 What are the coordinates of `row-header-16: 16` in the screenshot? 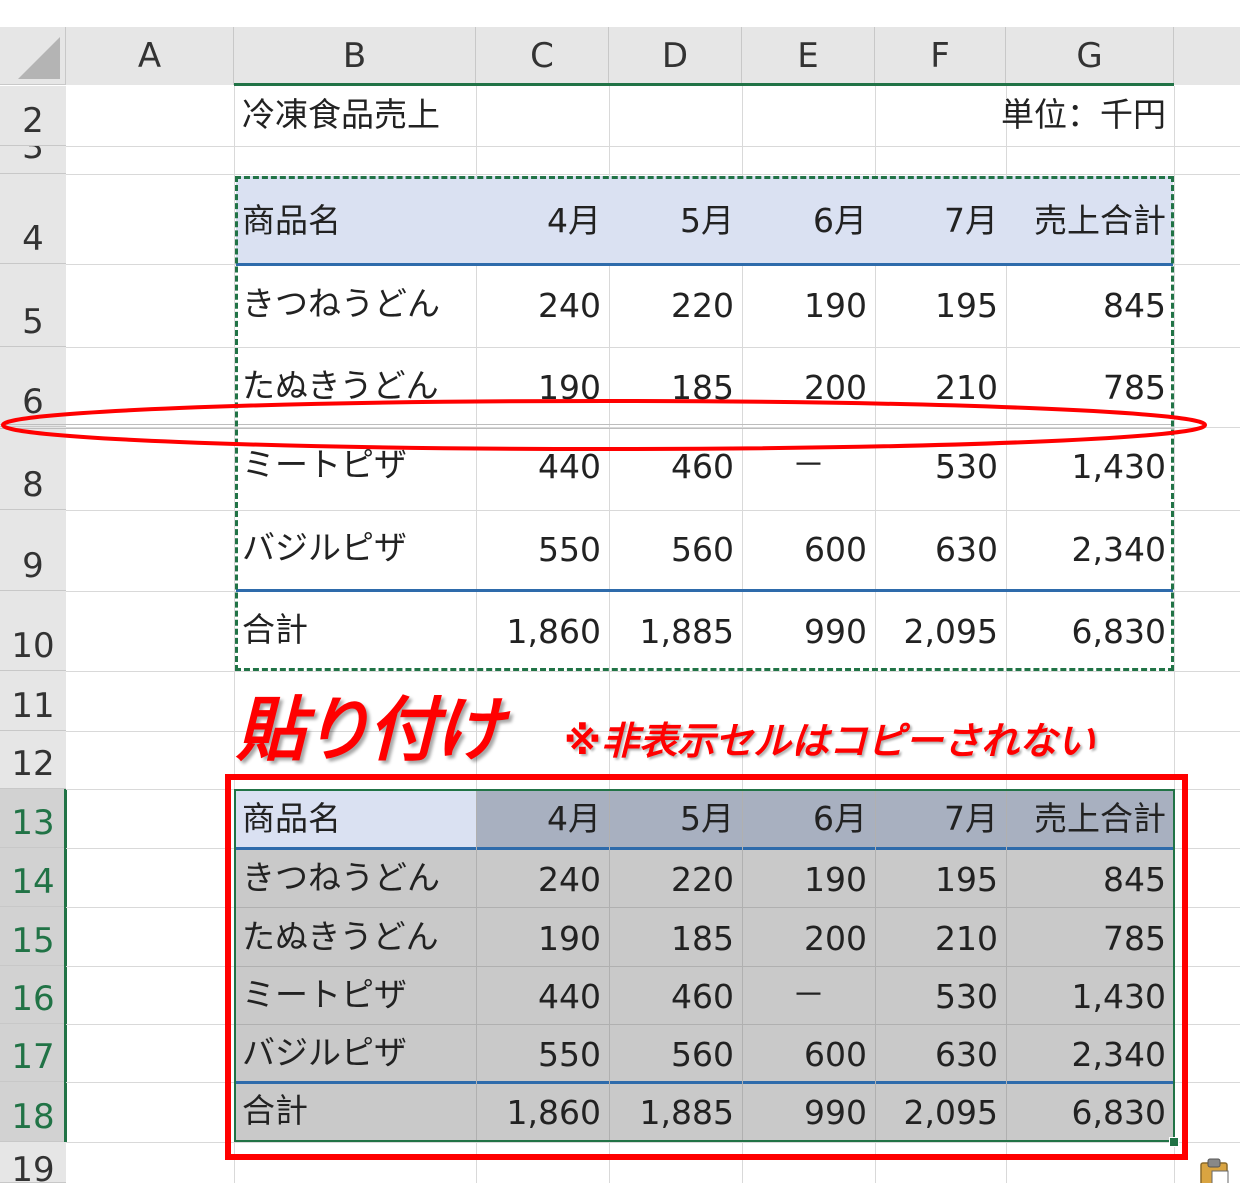 It's located at (33, 995).